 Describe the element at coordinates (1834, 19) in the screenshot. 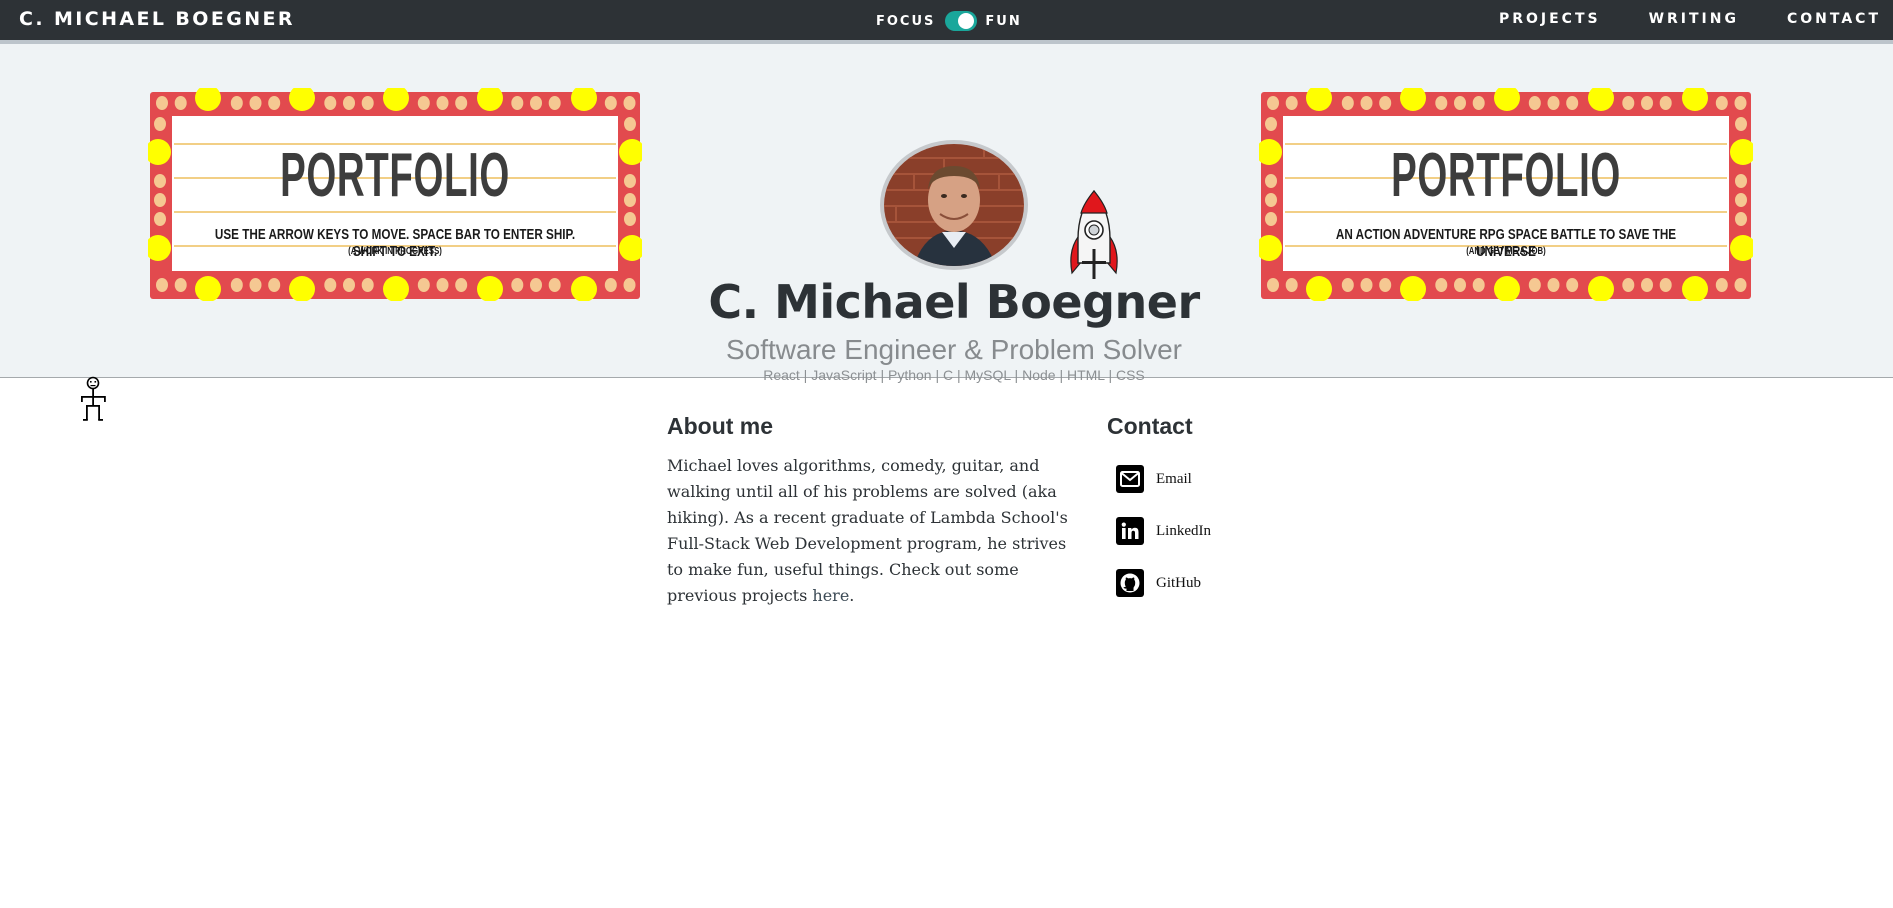

I see `nav-link-contact: CONTACT` at that location.